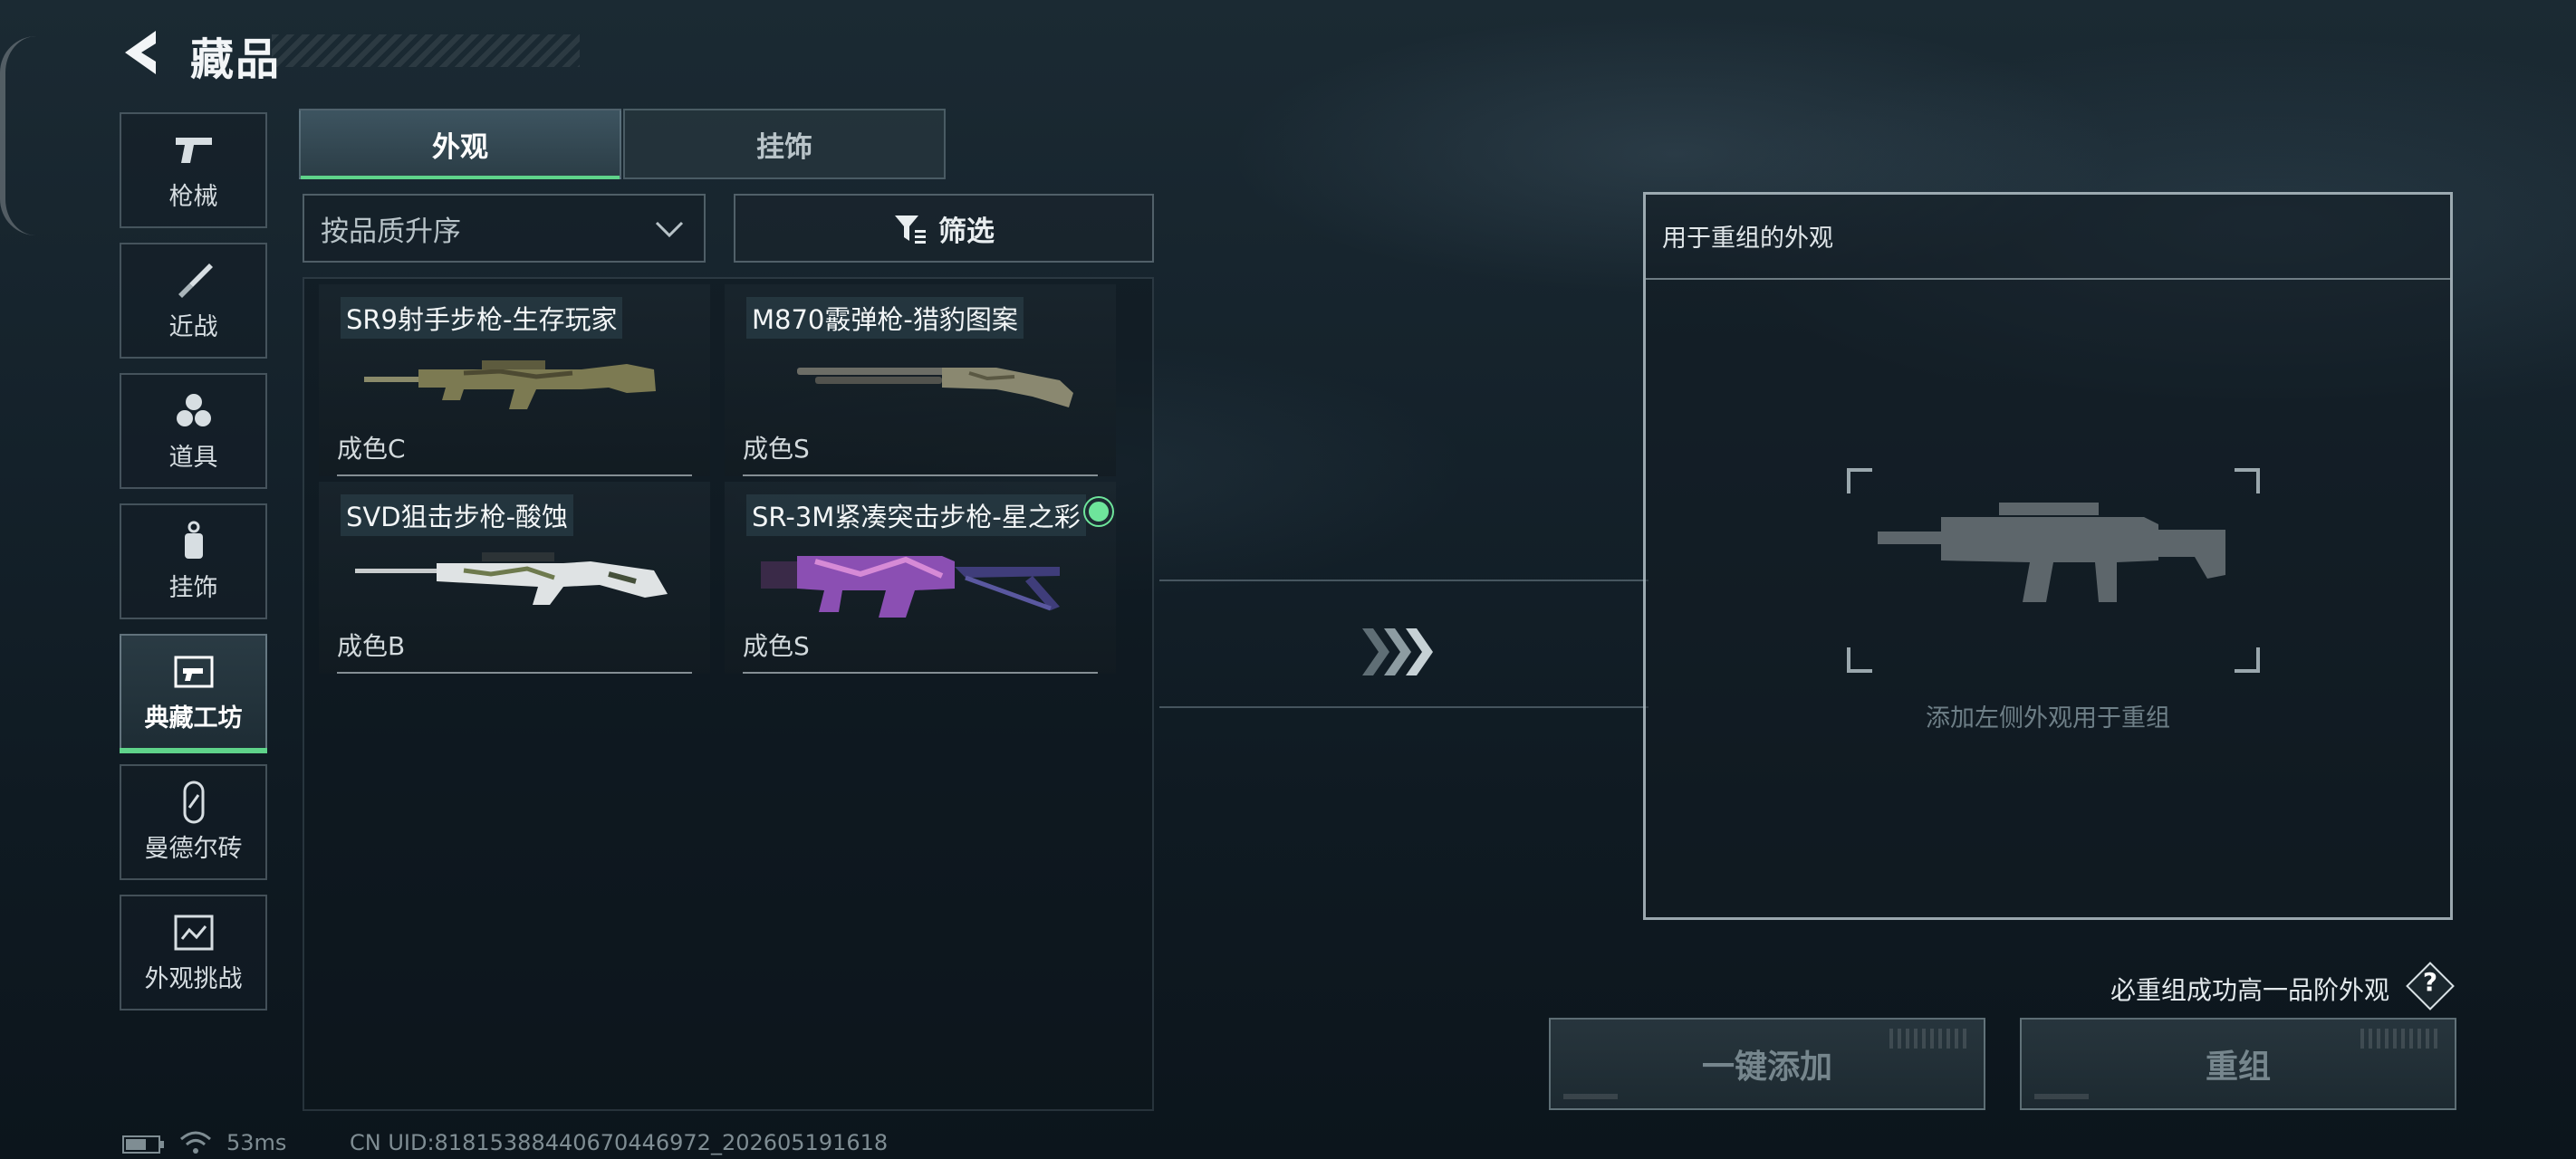 The image size is (2576, 1159). I want to click on knife-icon, so click(194, 281).